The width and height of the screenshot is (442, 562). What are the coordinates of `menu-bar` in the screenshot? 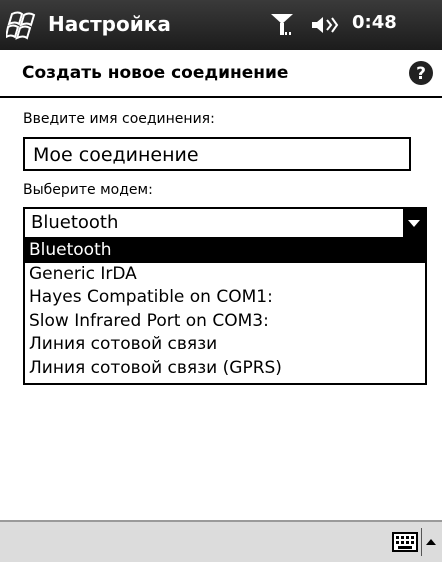 It's located at (221, 541).